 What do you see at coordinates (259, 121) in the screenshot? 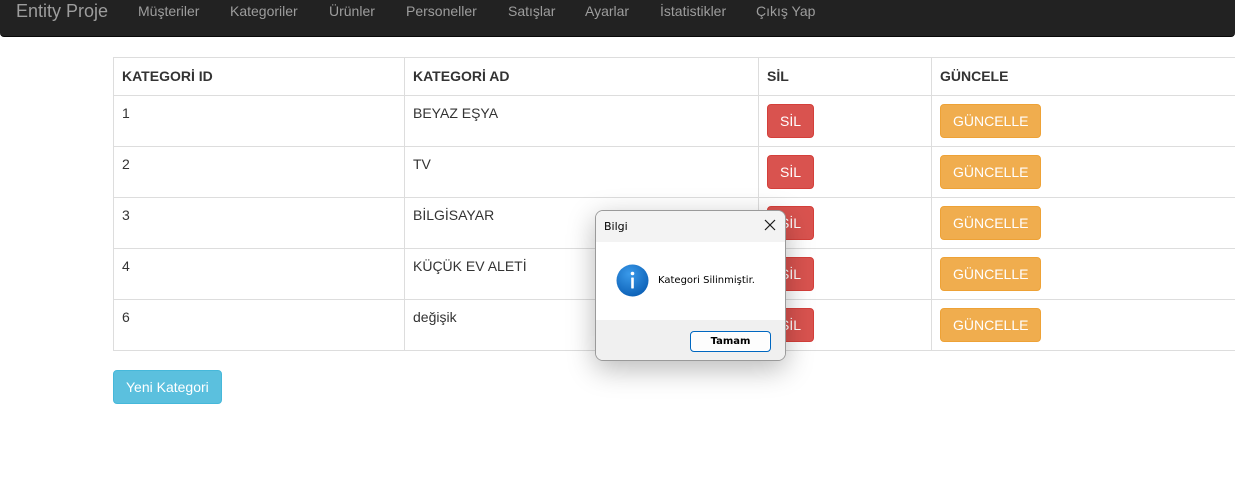
I see `cell-category-id: 1` at bounding box center [259, 121].